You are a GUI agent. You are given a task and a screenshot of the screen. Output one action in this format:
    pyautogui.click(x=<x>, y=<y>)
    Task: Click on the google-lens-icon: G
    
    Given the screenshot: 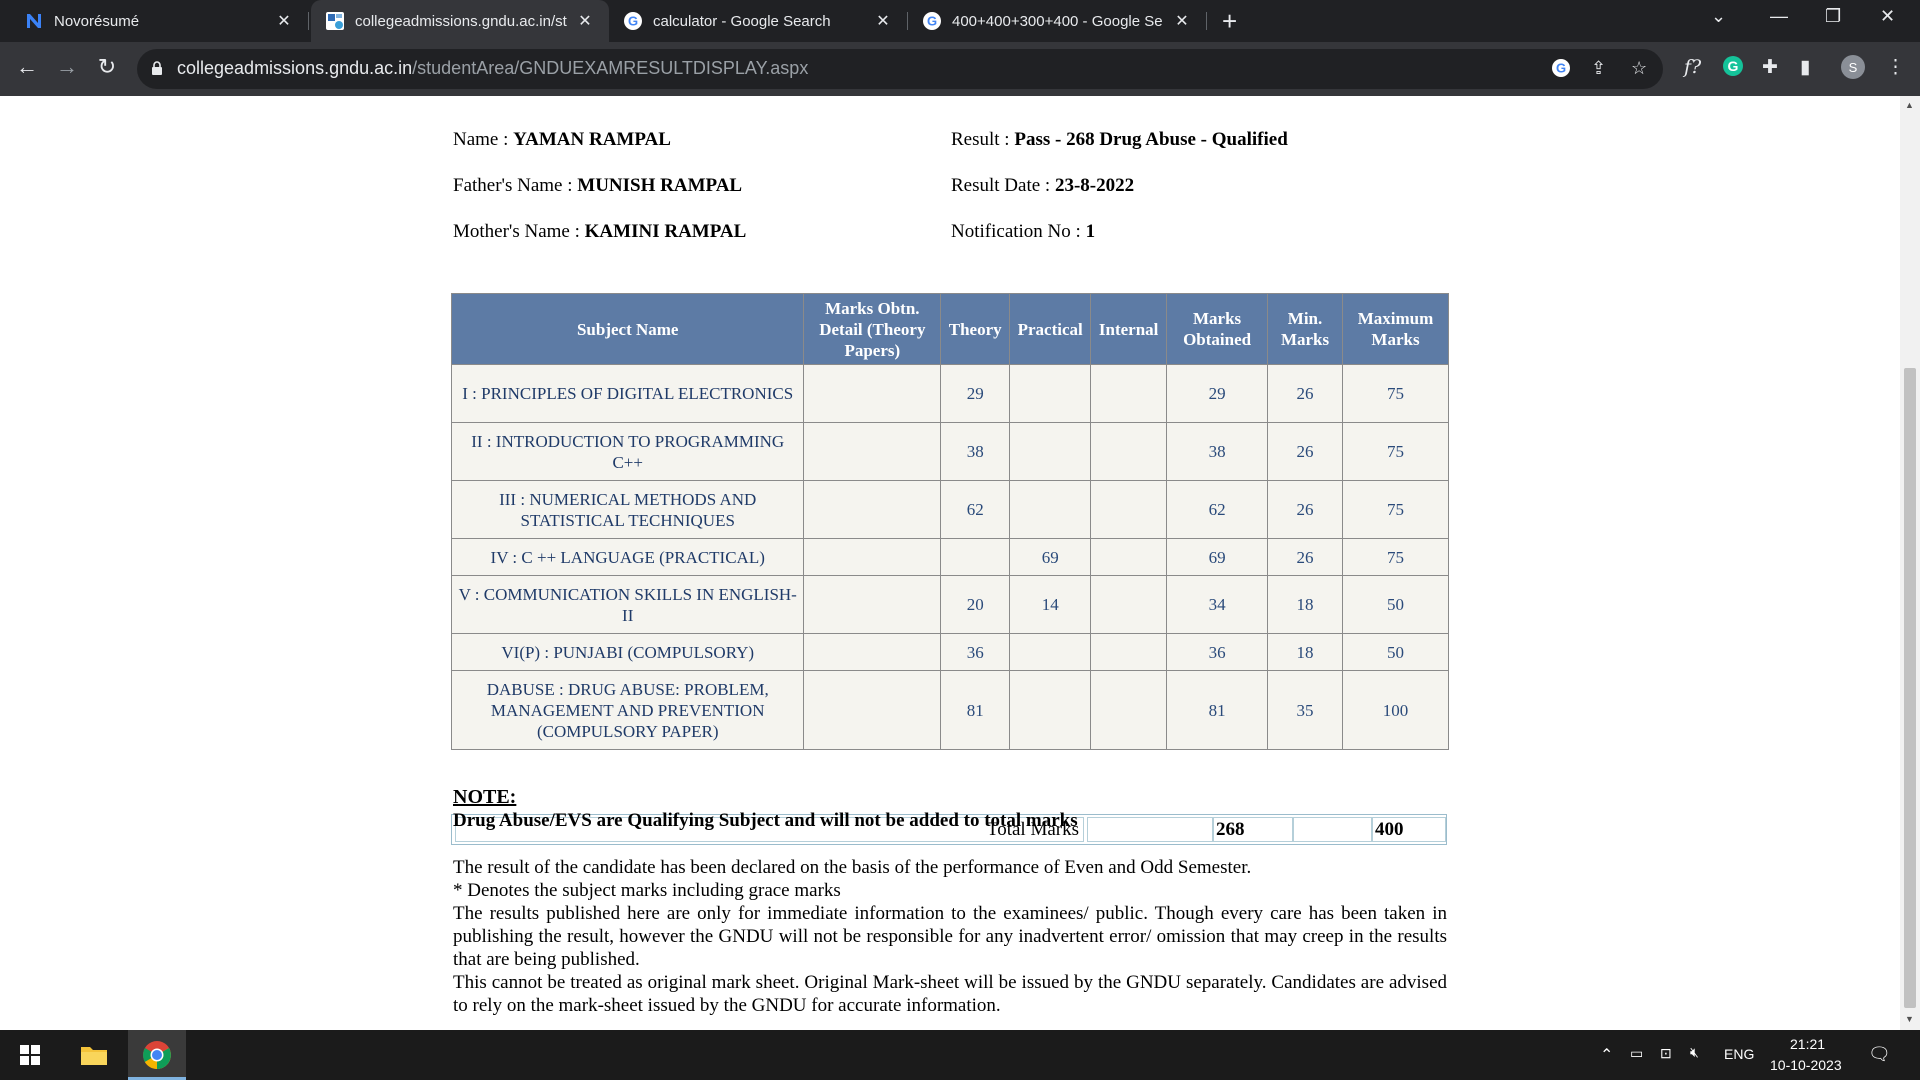 What is the action you would take?
    pyautogui.click(x=1561, y=70)
    